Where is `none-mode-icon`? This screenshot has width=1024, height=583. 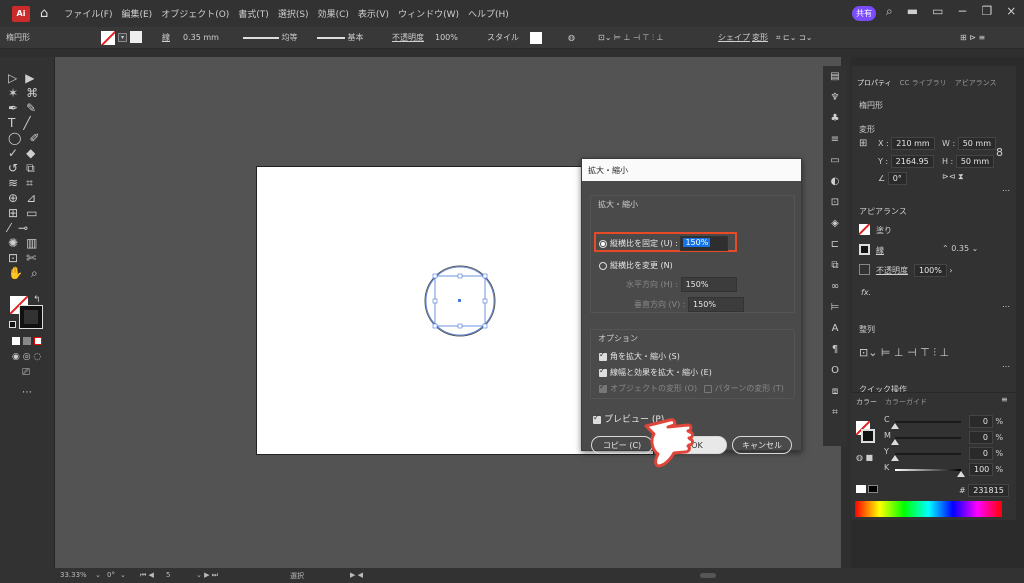 none-mode-icon is located at coordinates (38, 341).